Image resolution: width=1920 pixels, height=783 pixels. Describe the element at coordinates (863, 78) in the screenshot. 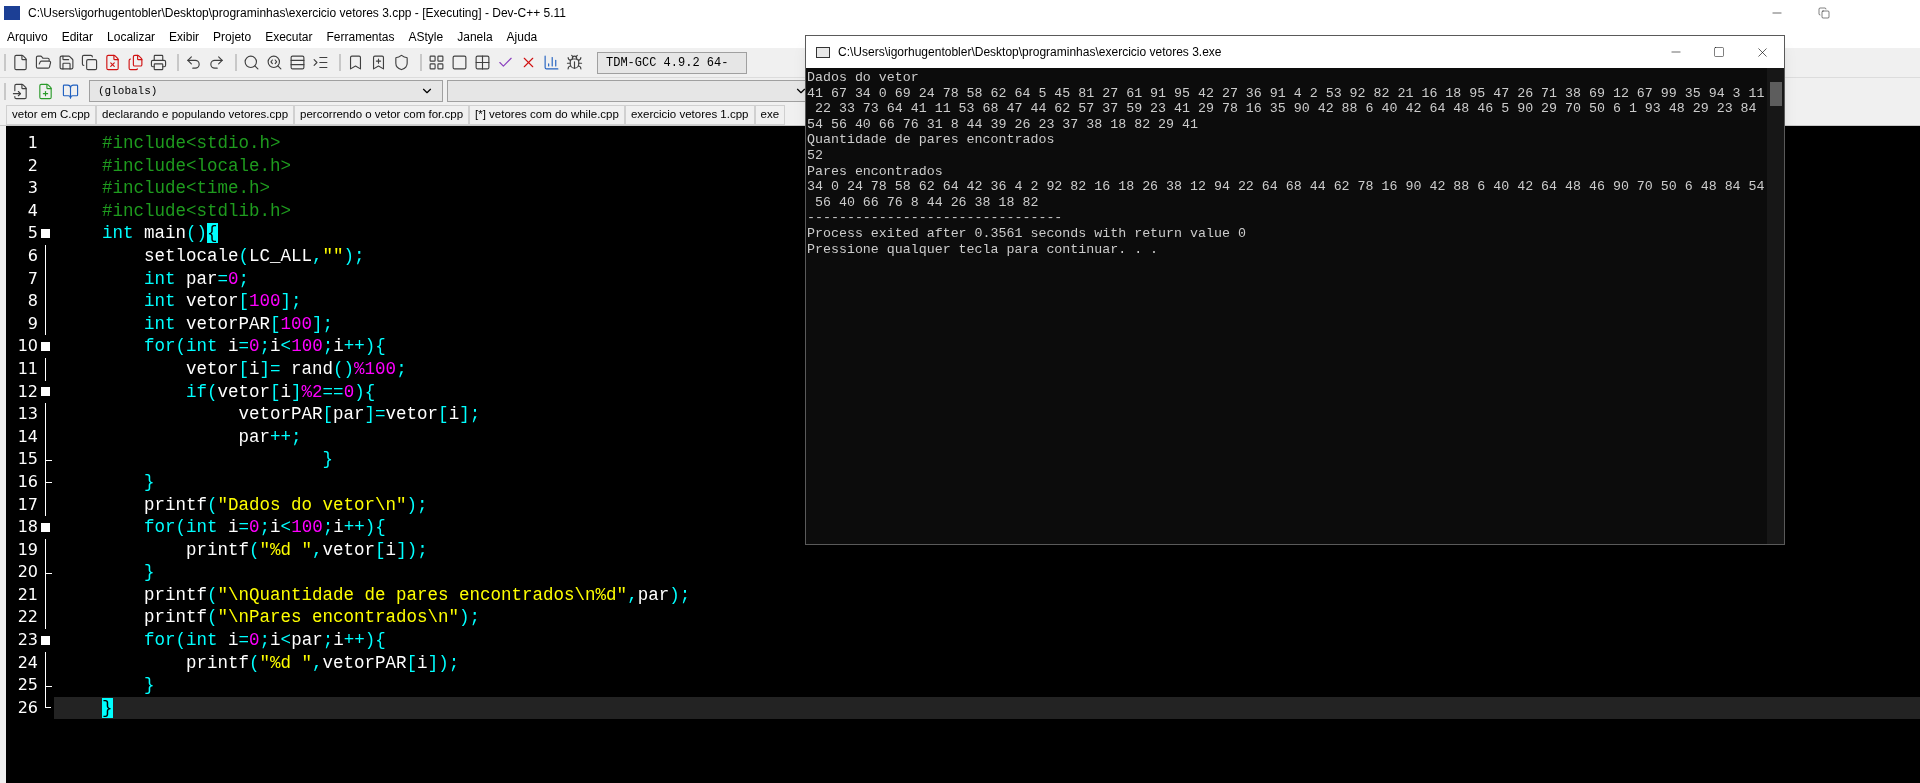

I see `console-output-line: Dados do vetor` at that location.